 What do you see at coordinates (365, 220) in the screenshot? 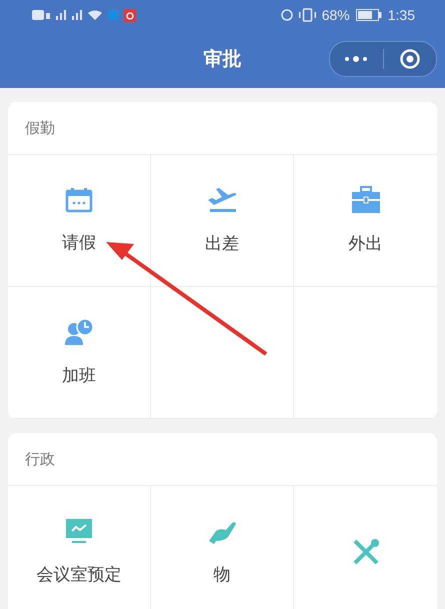
I see `approval-item: 外出` at bounding box center [365, 220].